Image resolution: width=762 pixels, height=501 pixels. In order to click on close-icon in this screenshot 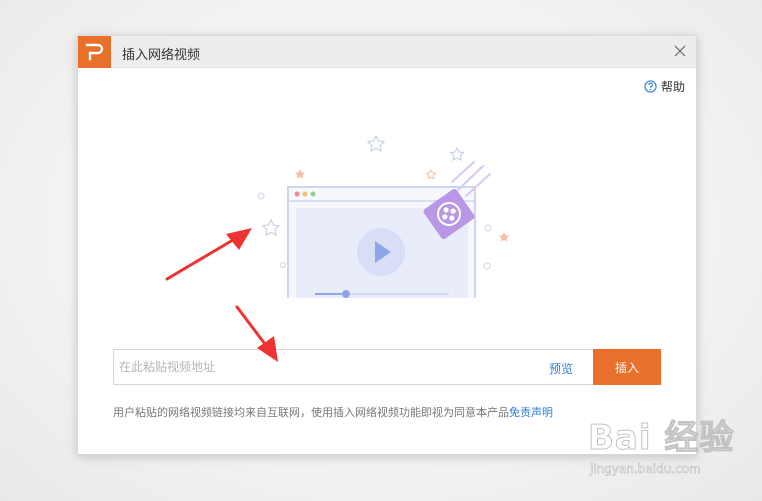, I will do `click(680, 51)`.